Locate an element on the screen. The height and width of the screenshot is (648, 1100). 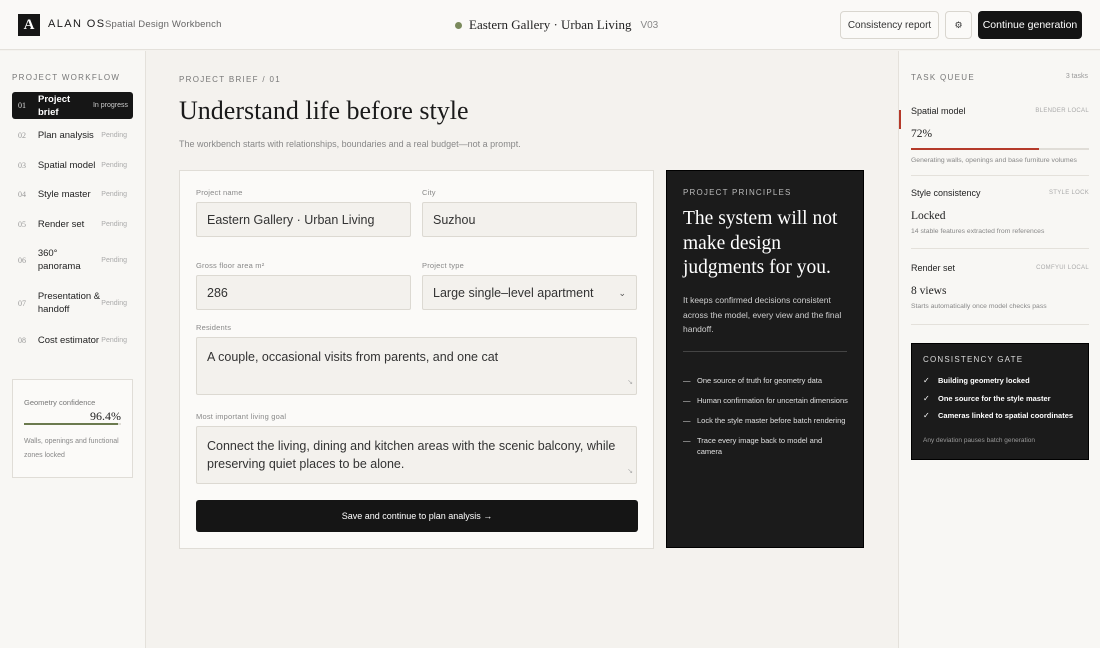
save-continue-button: Save and continue to plan analysis → is located at coordinates (417, 516).